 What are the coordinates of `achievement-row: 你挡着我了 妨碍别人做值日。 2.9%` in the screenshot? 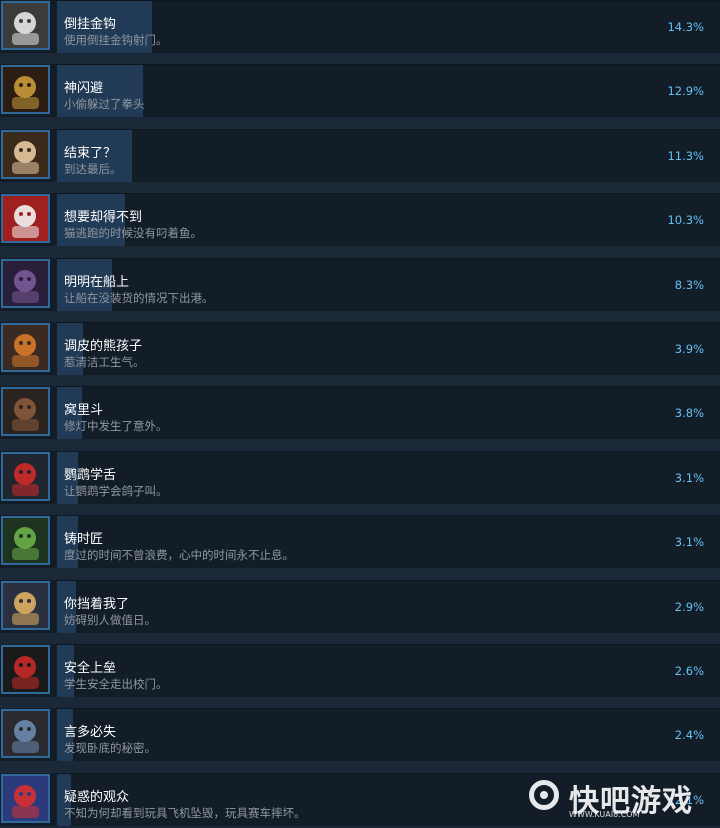 It's located at (360, 606).